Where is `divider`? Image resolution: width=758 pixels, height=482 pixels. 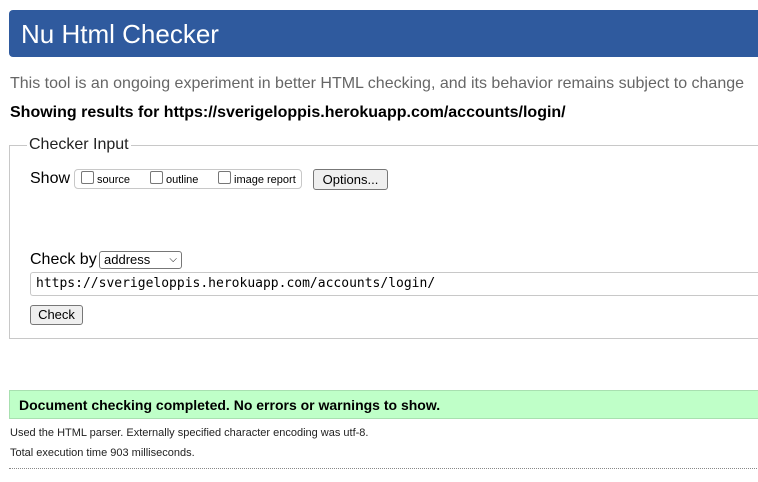
divider is located at coordinates (383, 468).